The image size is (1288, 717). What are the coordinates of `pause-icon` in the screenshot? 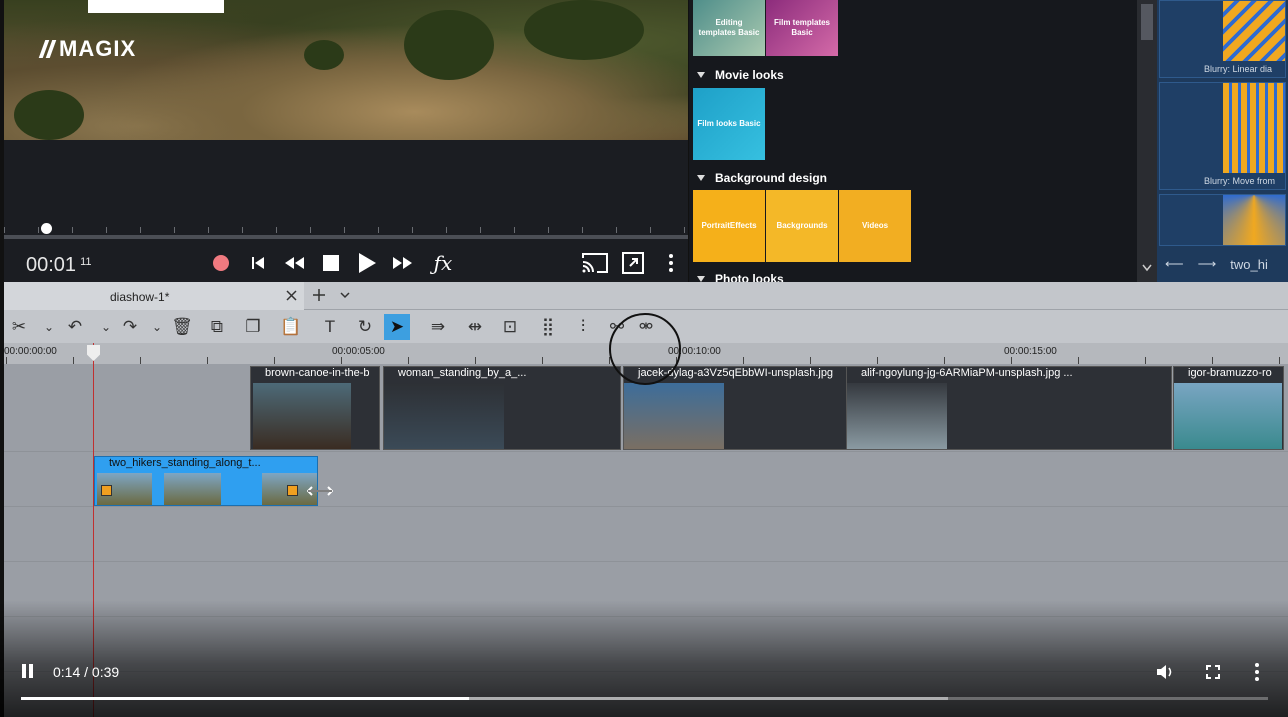 It's located at (27, 672).